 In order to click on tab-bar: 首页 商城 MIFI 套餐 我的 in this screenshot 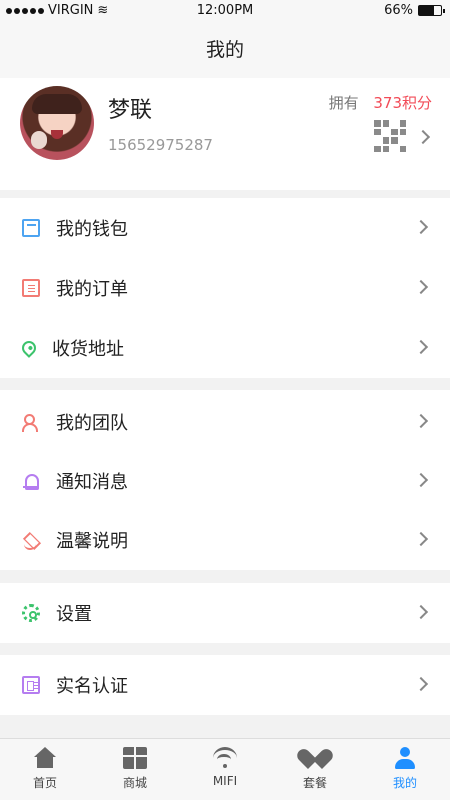, I will do `click(225, 769)`.